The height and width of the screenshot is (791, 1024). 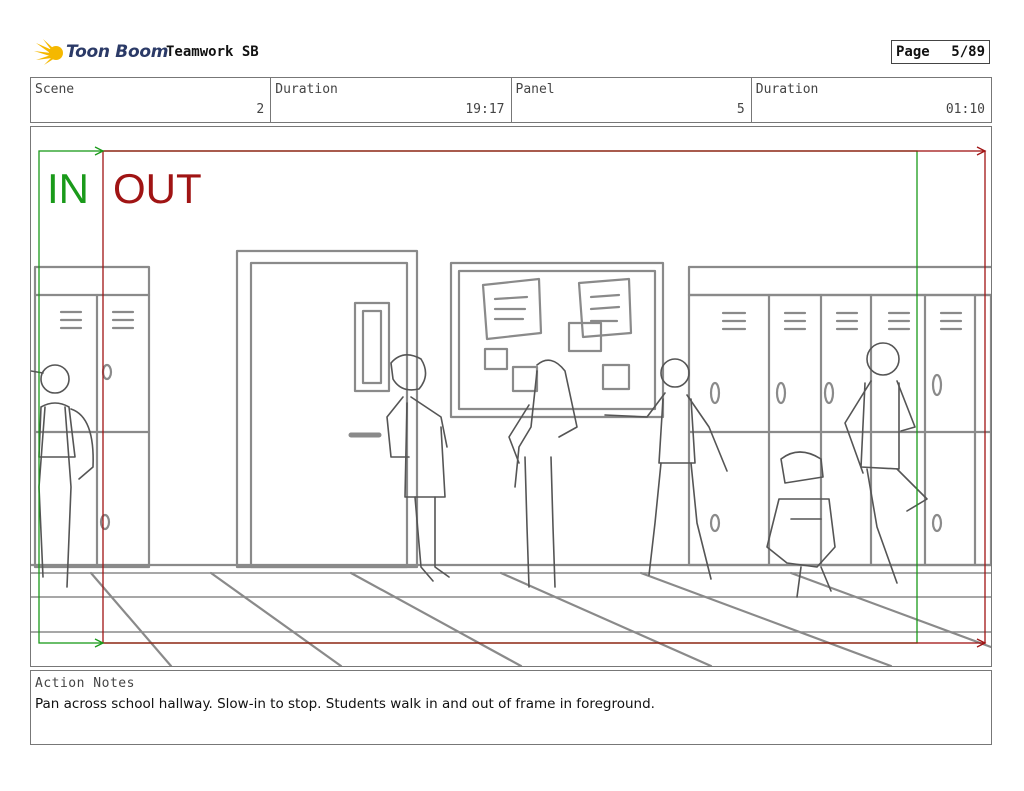 What do you see at coordinates (485, 109) in the screenshot?
I see `scene-duration-value: 19:17` at bounding box center [485, 109].